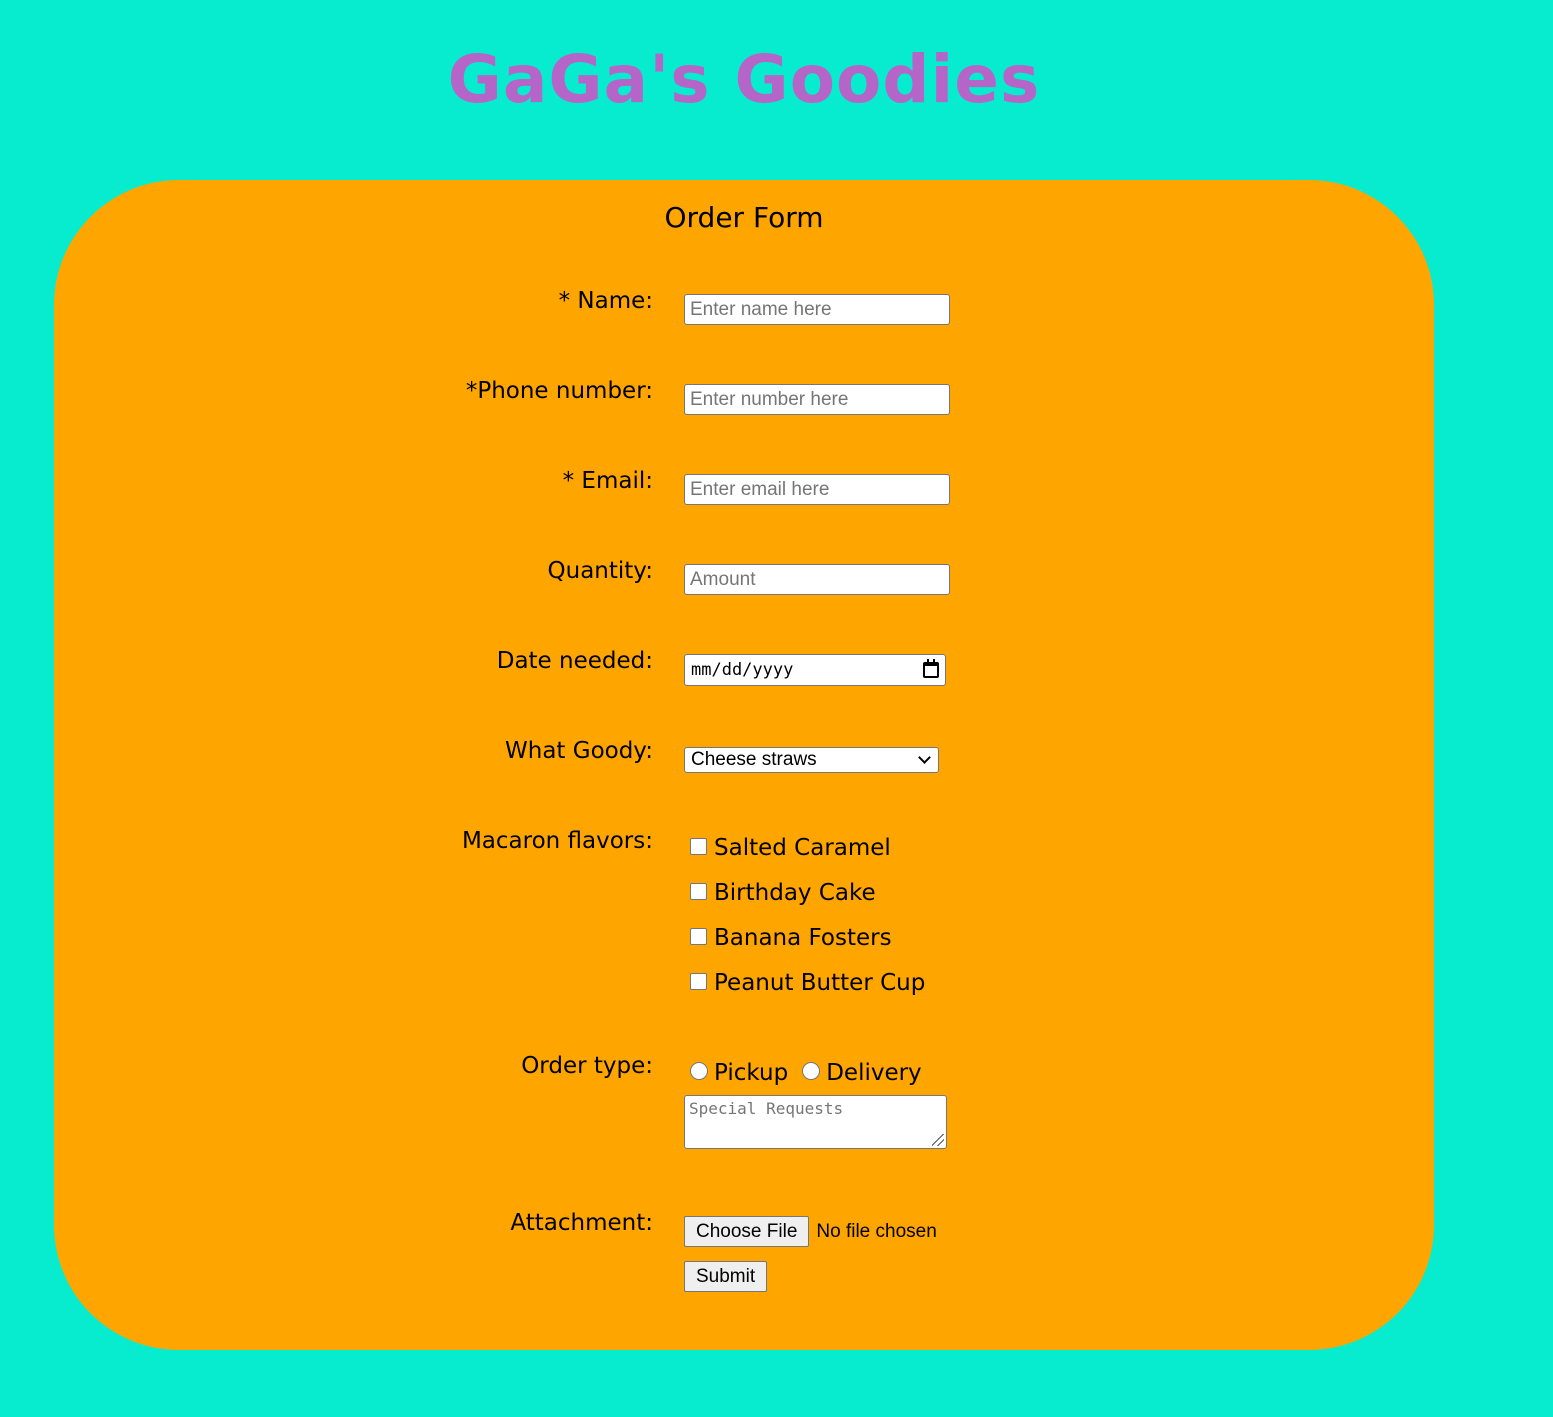  Describe the element at coordinates (938, 1140) in the screenshot. I see `resize-handle-icon` at that location.